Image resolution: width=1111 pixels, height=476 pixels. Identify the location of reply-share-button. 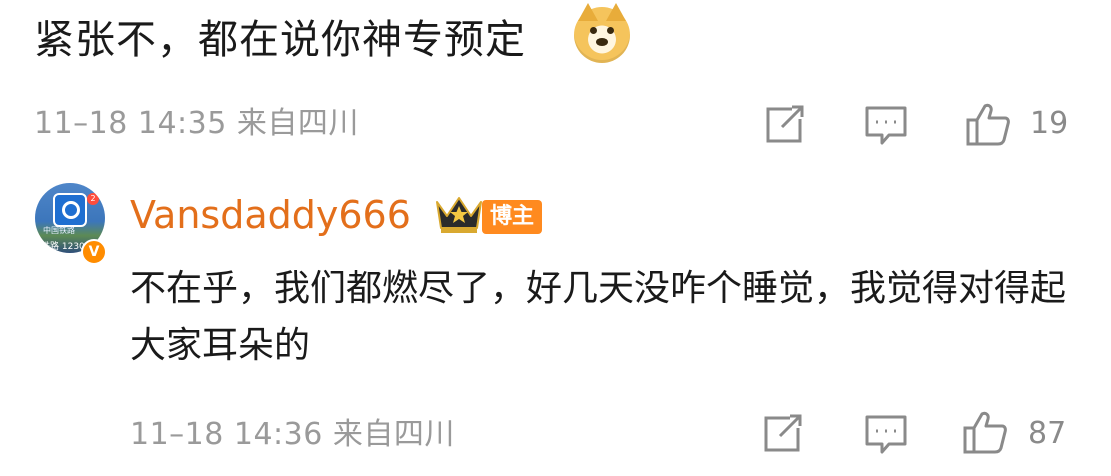
(783, 434).